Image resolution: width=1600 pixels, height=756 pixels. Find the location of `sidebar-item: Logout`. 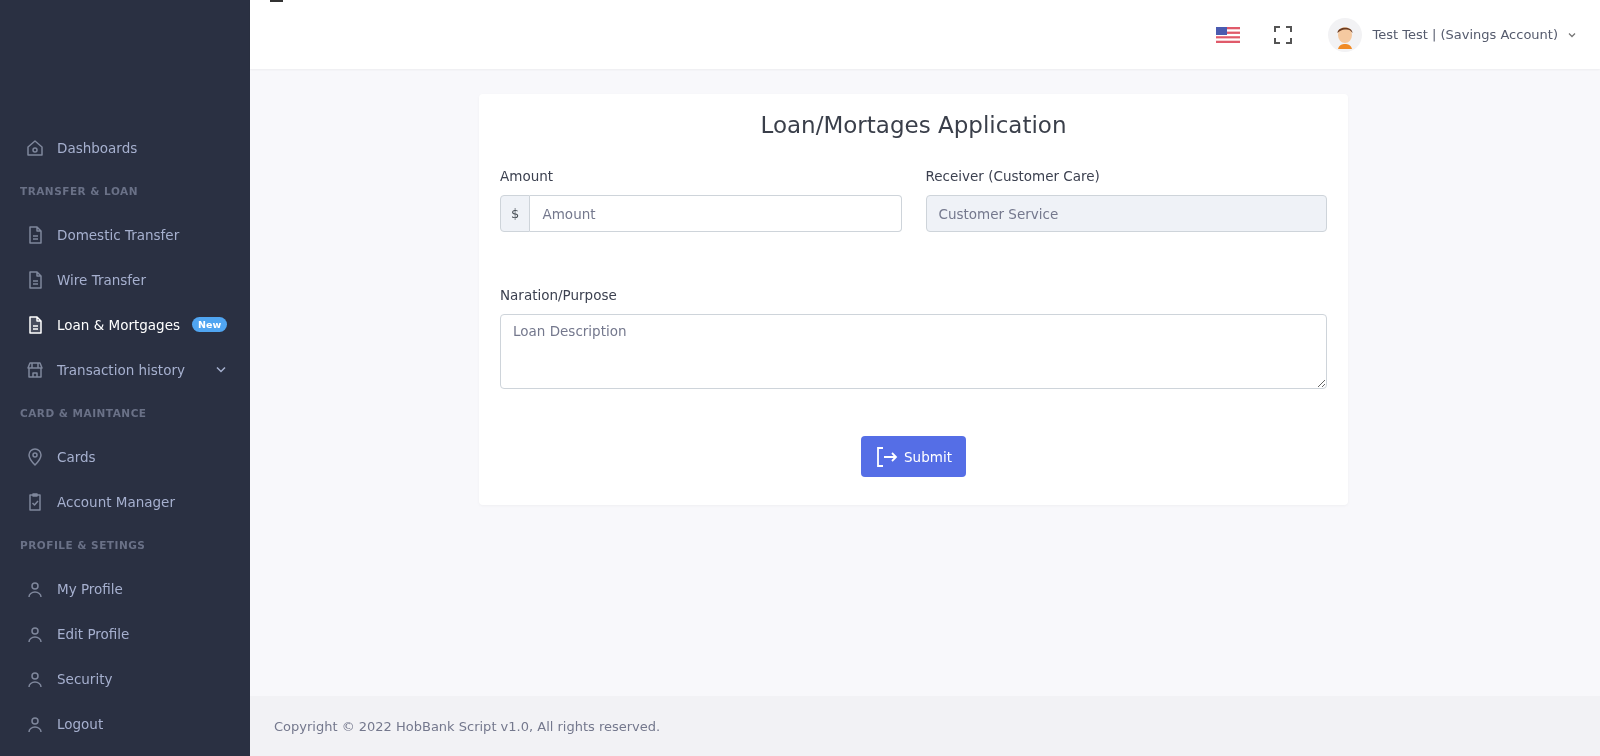

sidebar-item: Logout is located at coordinates (125, 723).